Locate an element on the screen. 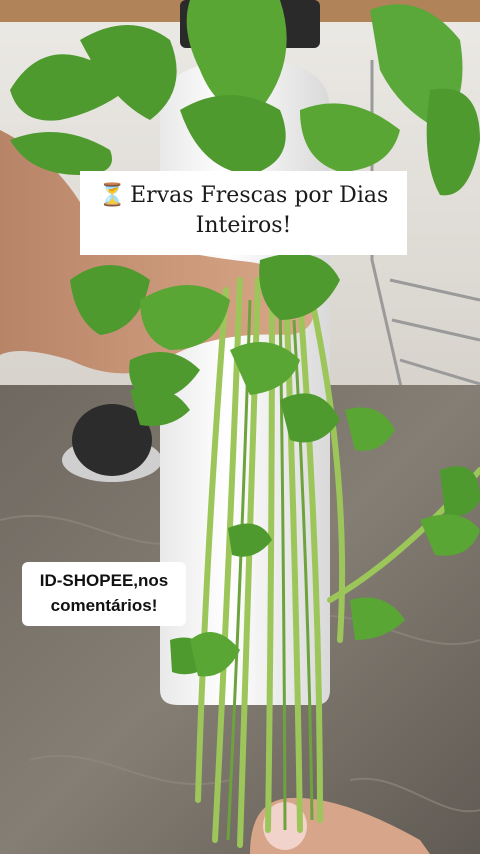 Image resolution: width=480 pixels, height=854 pixels. caption-text: Ervas Frescas por Dias Inteiros! is located at coordinates (259, 210).